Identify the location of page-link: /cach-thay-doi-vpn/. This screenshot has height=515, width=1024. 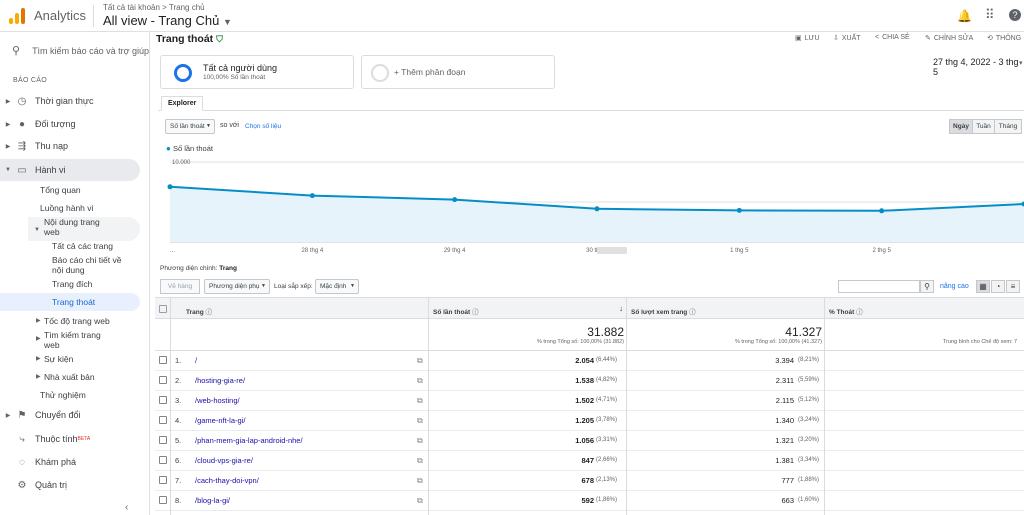
(227, 480).